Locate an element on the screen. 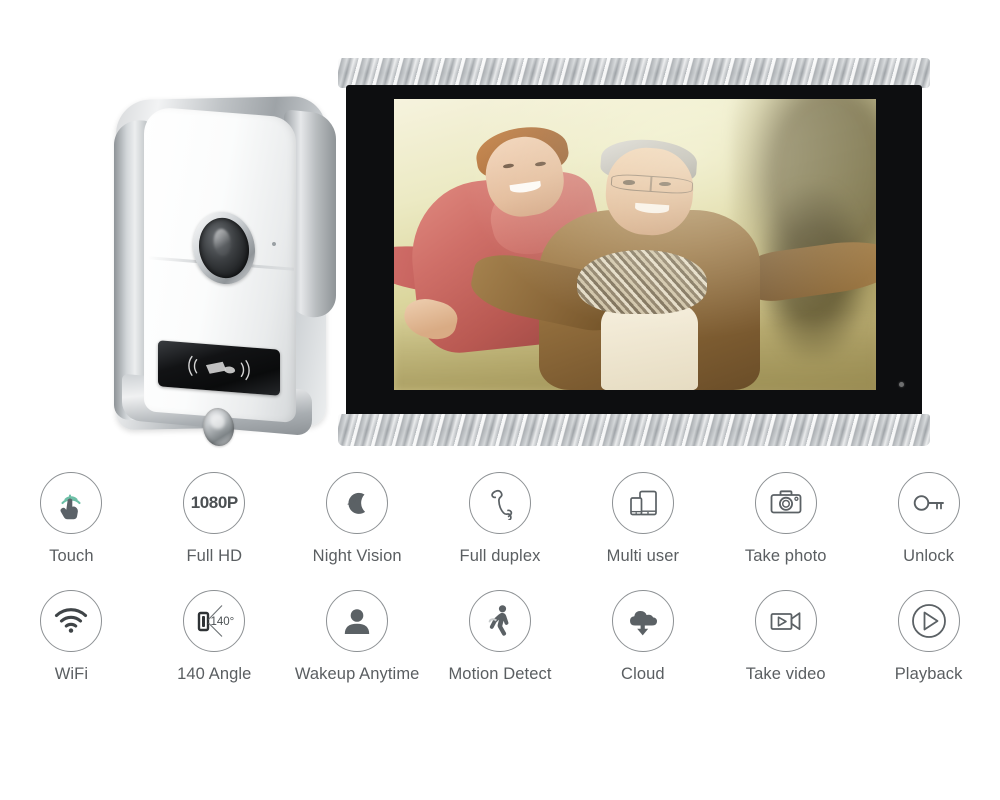 The height and width of the screenshot is (800, 1000). feature-item-full-hd: 1080P Full HD is located at coordinates (214, 520).